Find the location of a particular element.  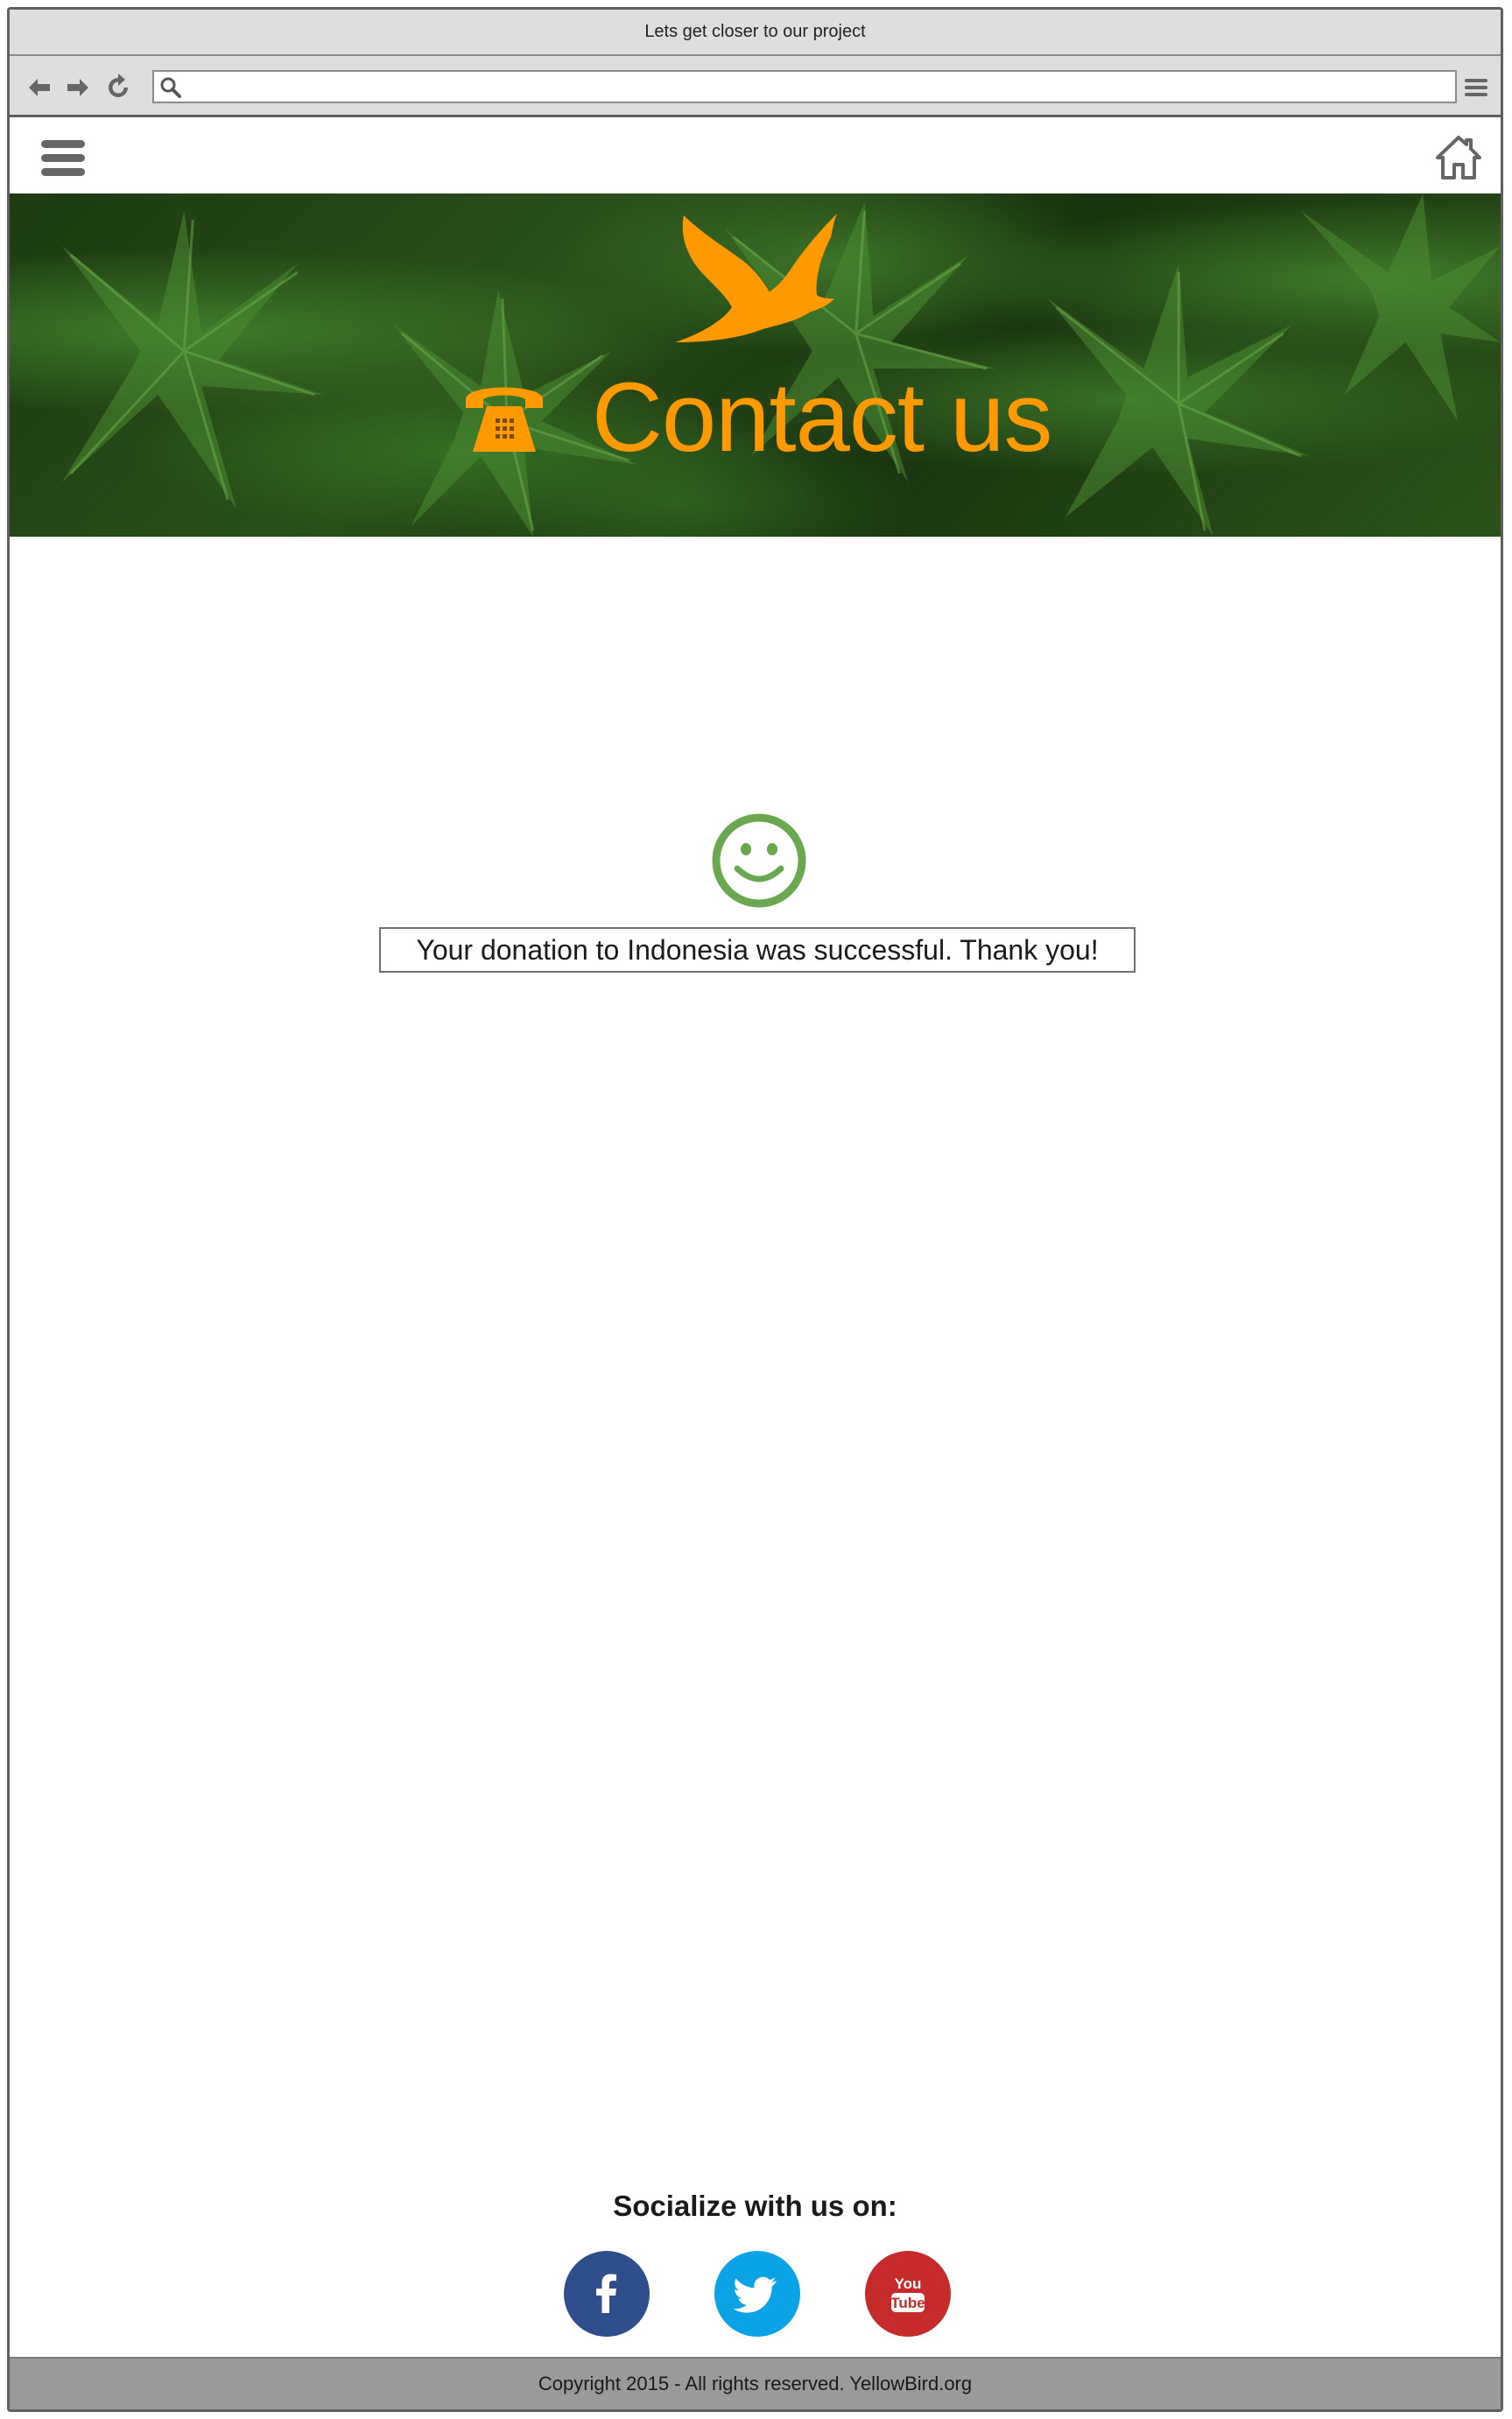

twitter-button is located at coordinates (757, 2294).